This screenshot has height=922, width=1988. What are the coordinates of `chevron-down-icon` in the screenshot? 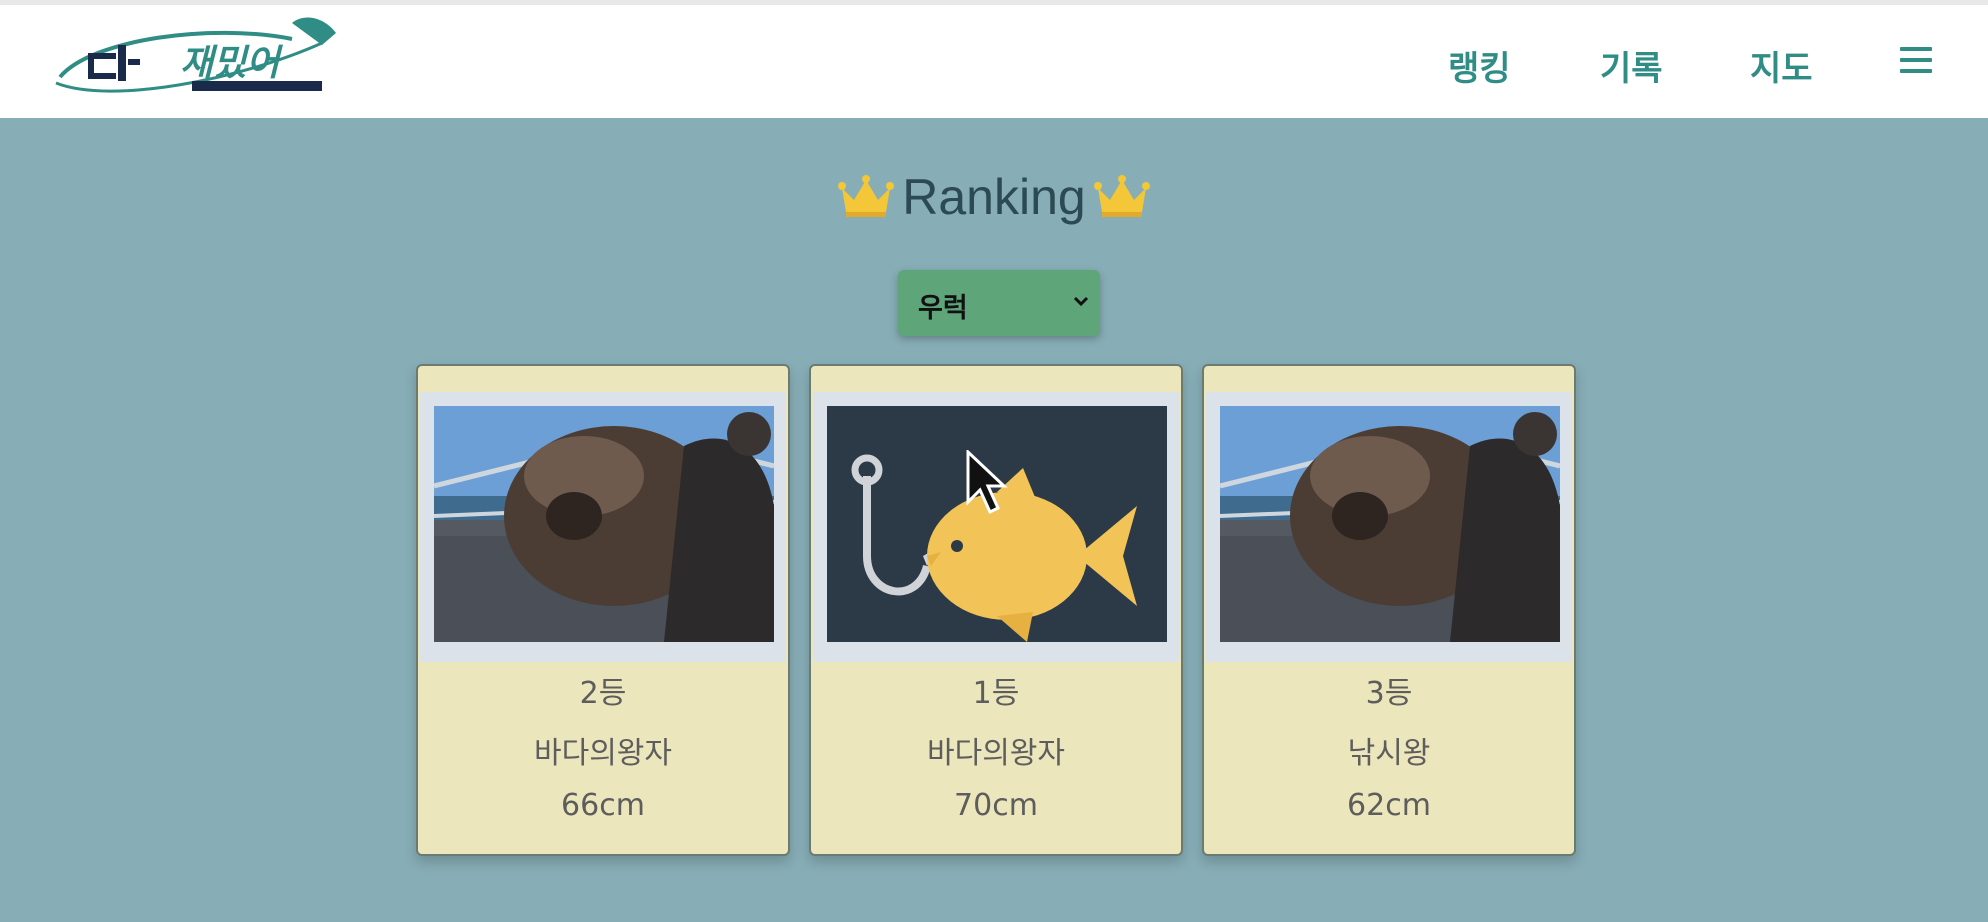 It's located at (1081, 301).